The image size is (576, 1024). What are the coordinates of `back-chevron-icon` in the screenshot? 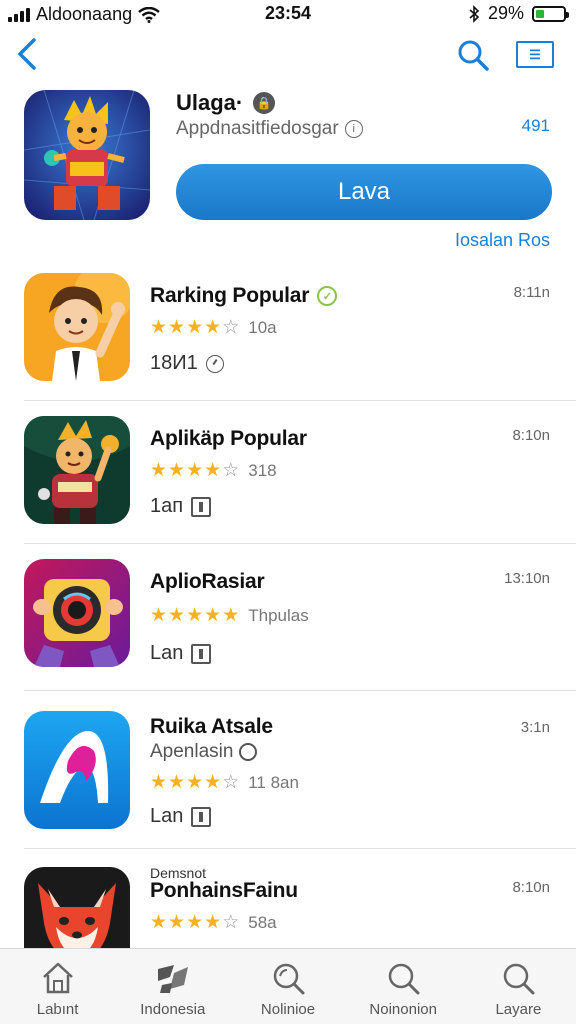 It's located at (28, 54).